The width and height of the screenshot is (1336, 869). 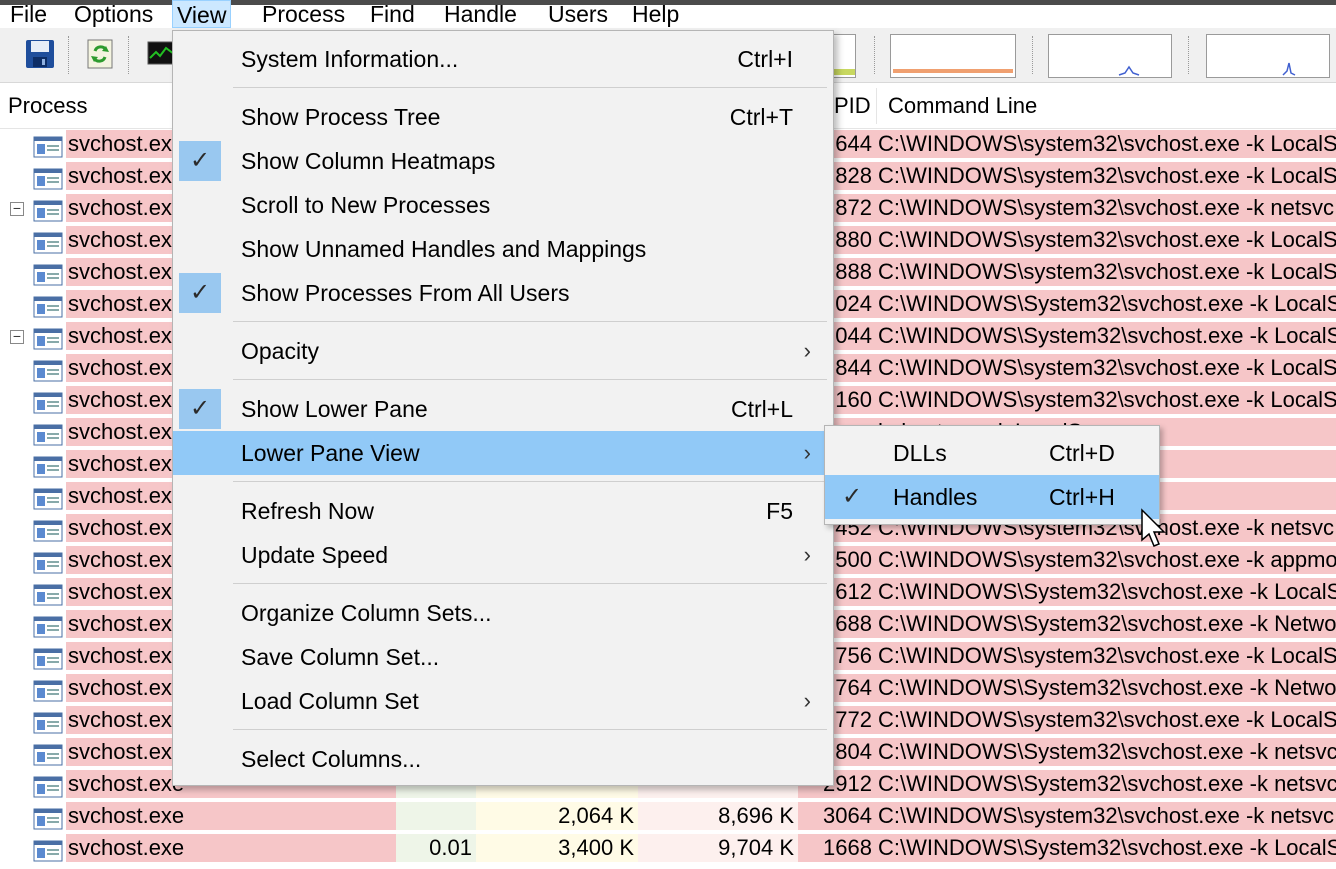 I want to click on menu-item-opacity: Opacity ›, so click(x=503, y=351).